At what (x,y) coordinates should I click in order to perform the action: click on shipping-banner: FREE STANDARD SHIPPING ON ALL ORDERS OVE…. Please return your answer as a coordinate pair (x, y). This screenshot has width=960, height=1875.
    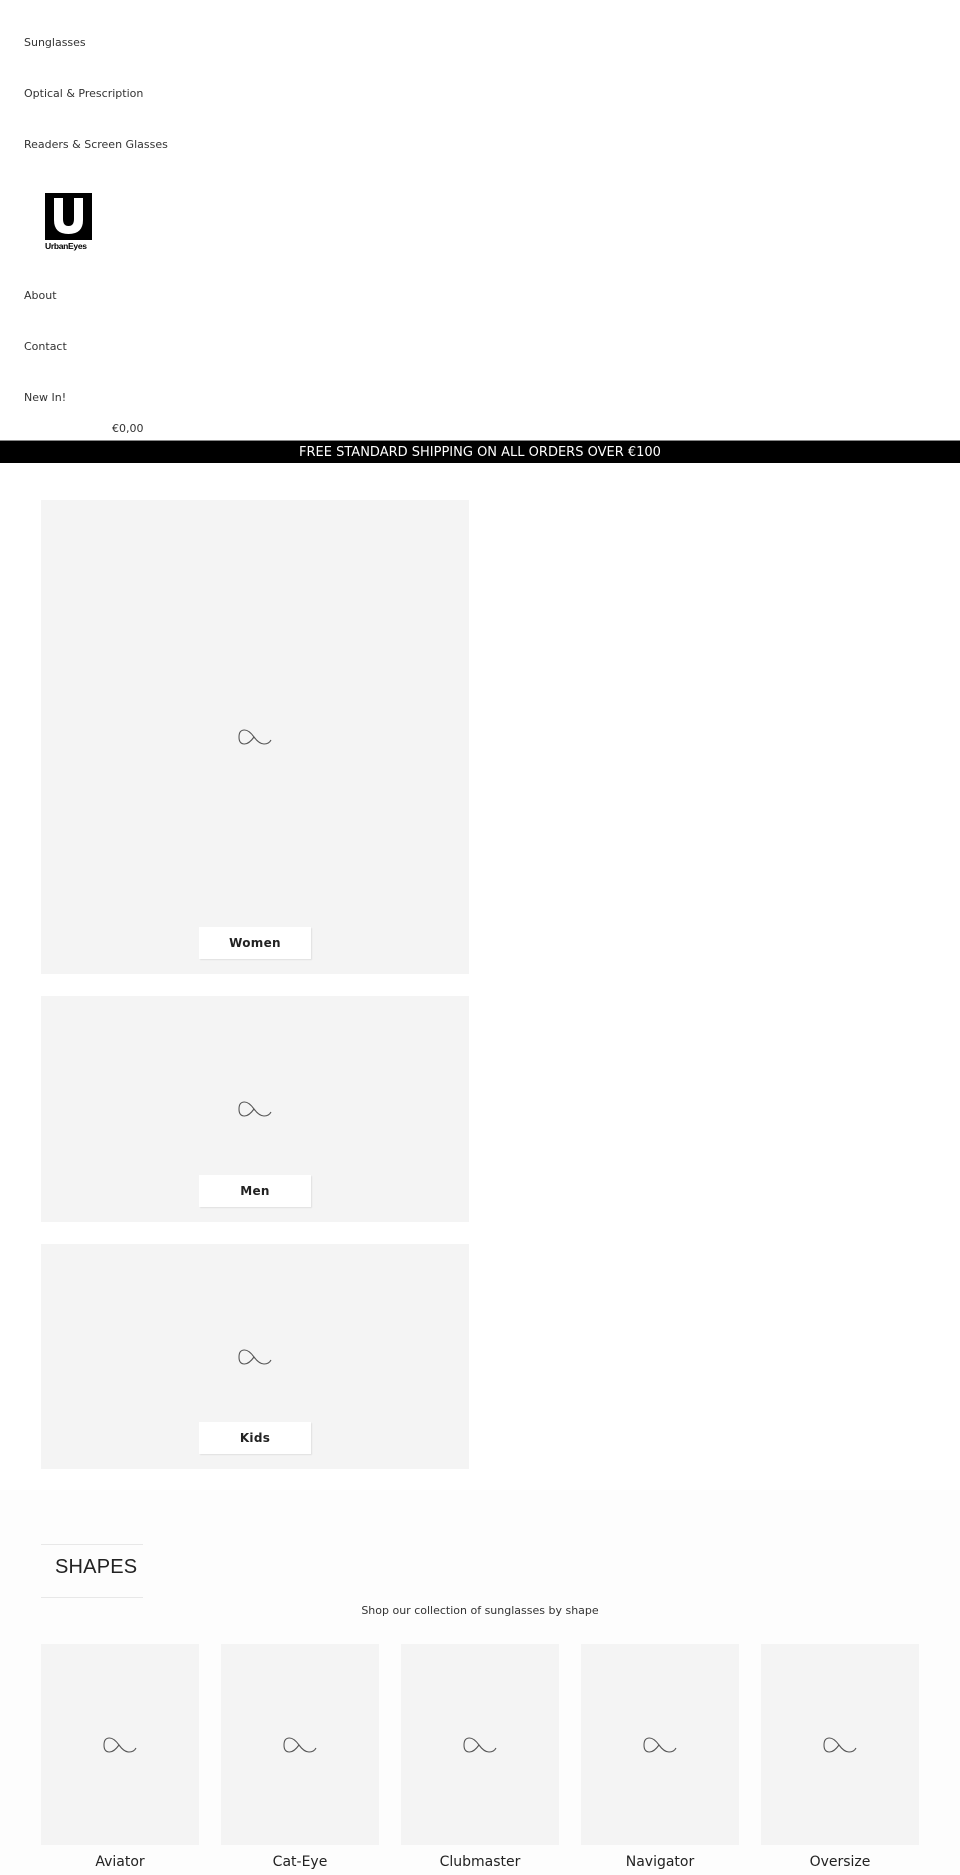
    Looking at the image, I should click on (480, 451).